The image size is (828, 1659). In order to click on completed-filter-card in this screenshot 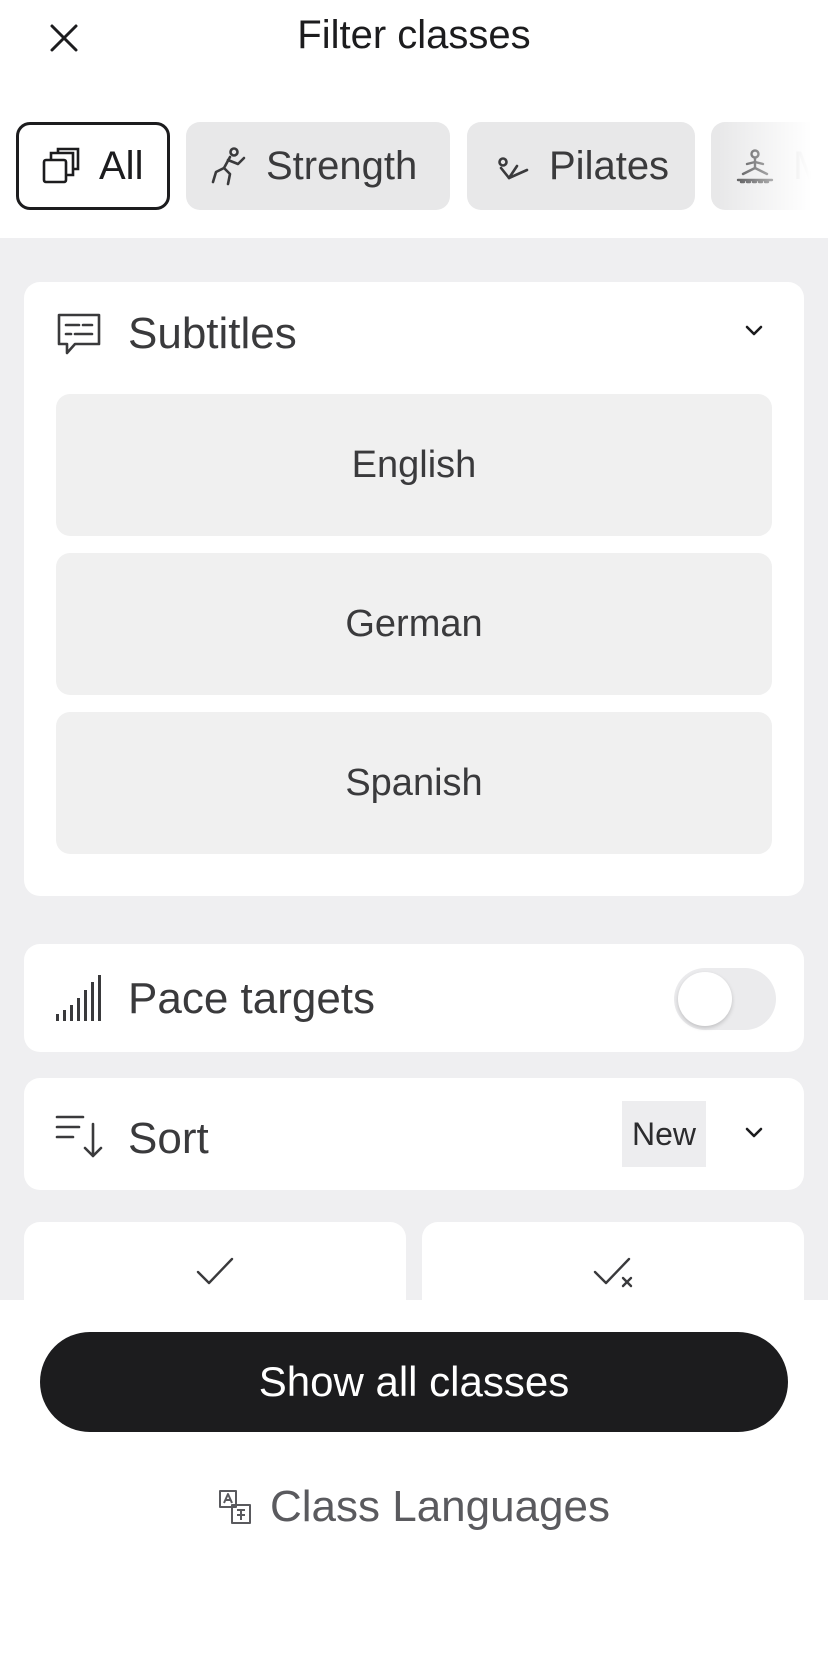, I will do `click(215, 1261)`.